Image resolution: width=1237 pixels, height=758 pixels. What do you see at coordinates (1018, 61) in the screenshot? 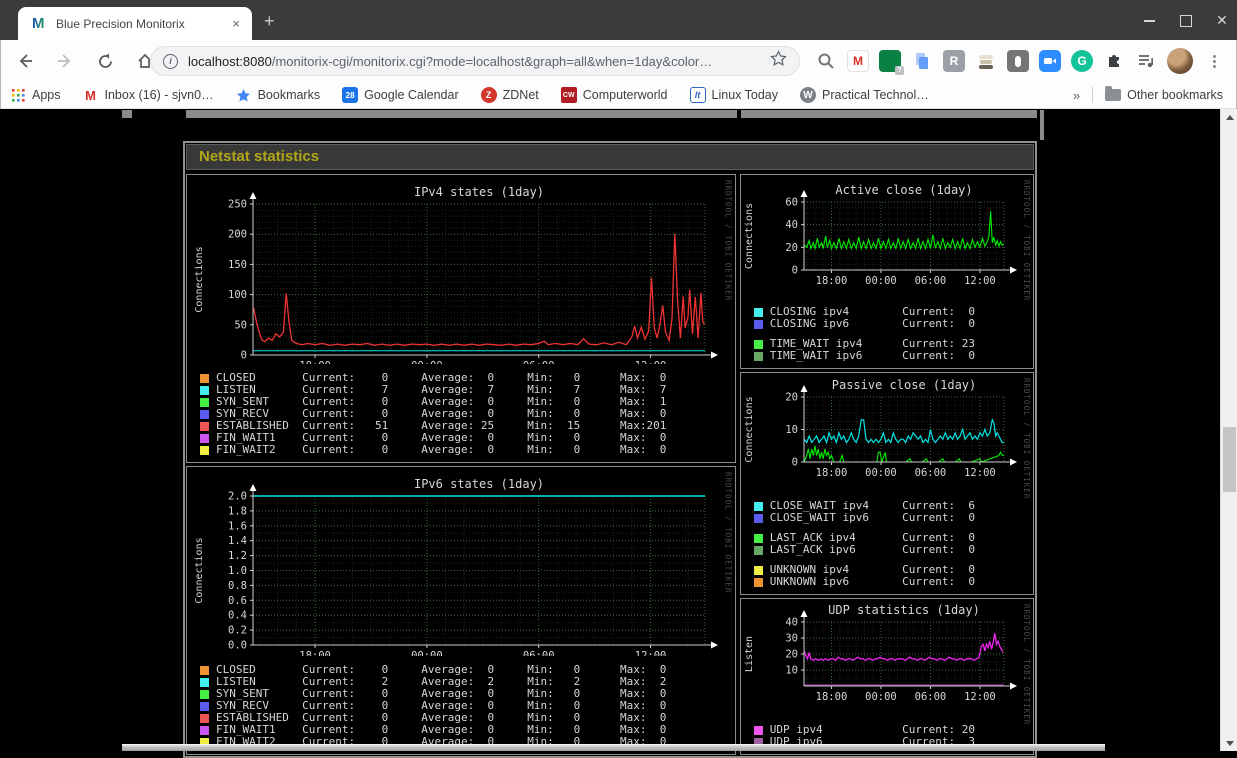
I see `lamp-extension-icon` at bounding box center [1018, 61].